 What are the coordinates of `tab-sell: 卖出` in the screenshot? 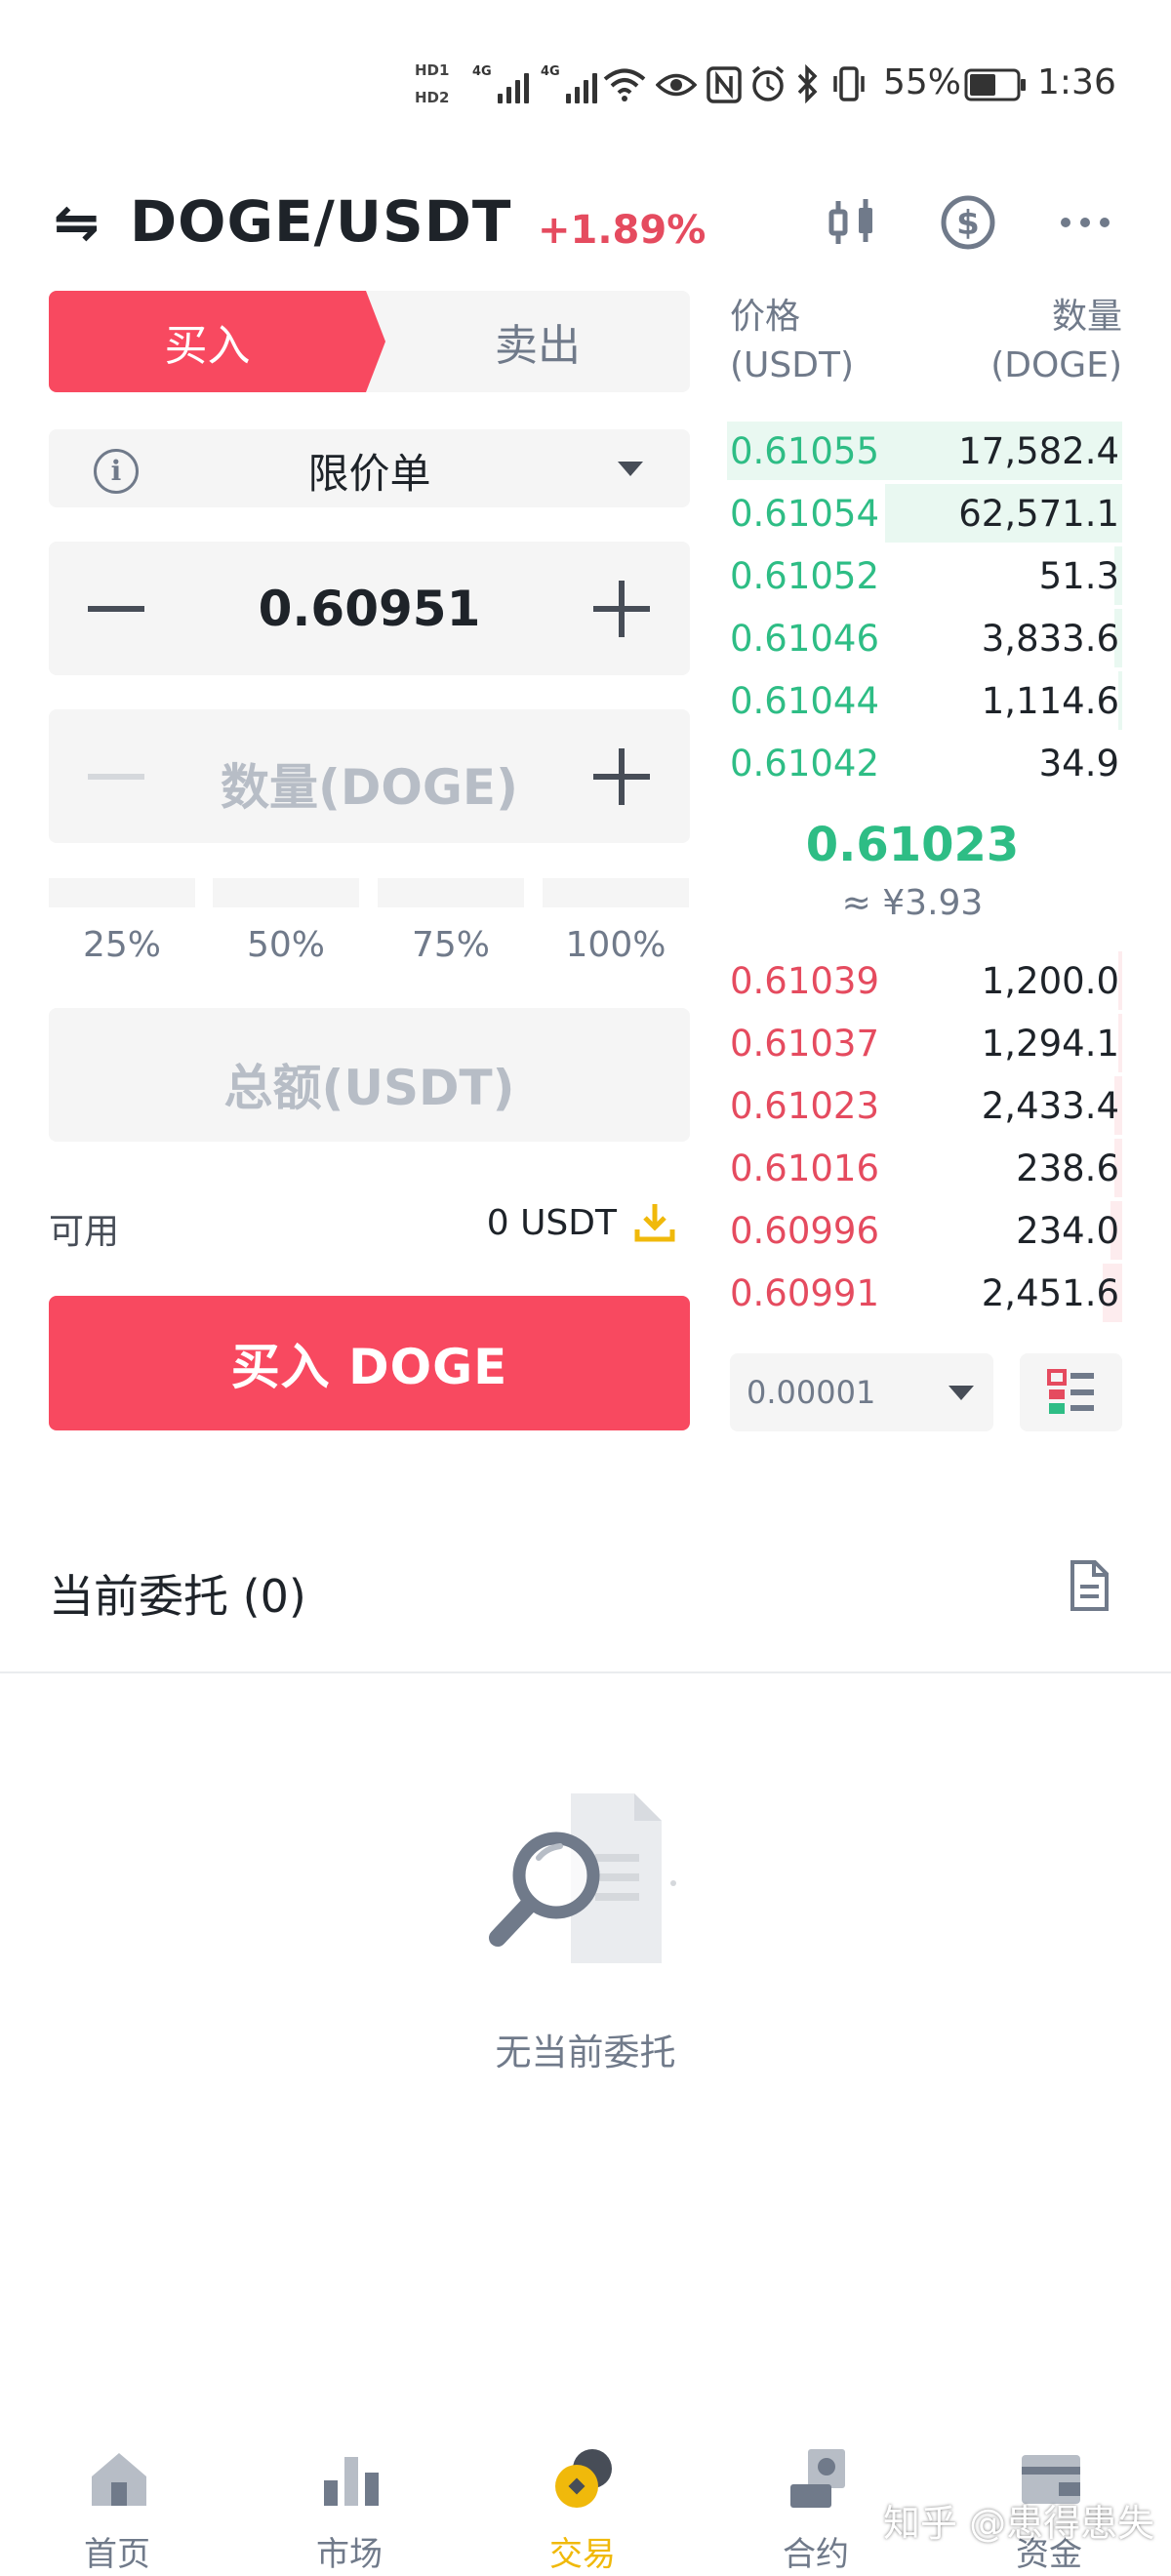 It's located at (537, 341).